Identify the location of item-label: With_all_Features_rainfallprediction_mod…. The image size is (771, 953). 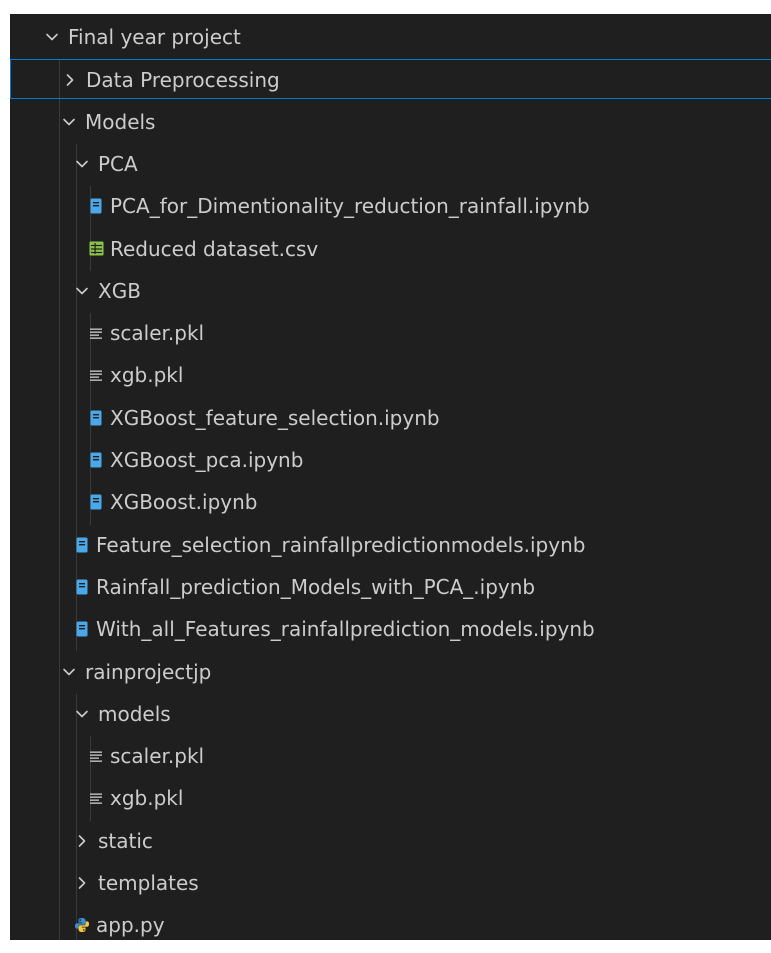
(345, 629).